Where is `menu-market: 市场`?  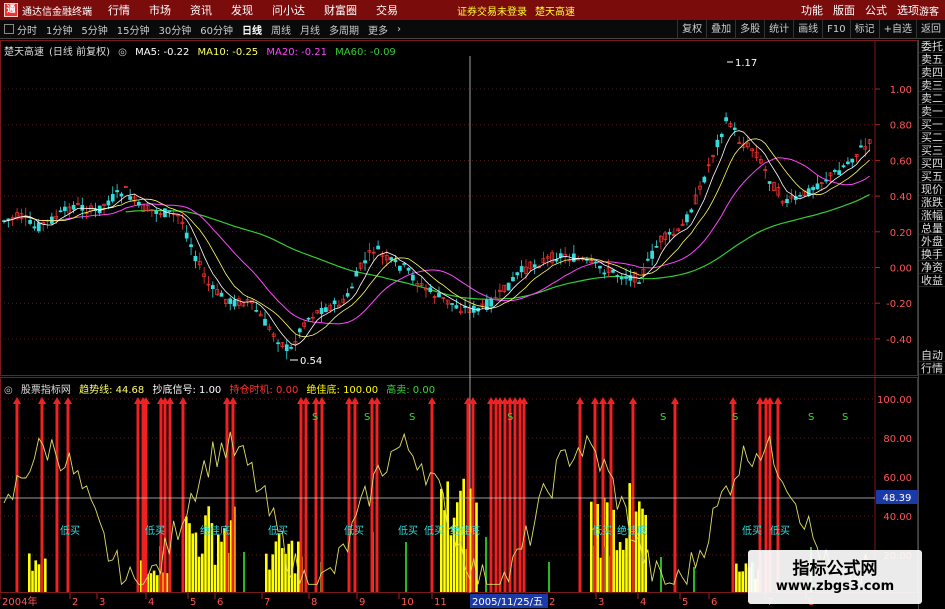 menu-market: 市场 is located at coordinates (160, 10).